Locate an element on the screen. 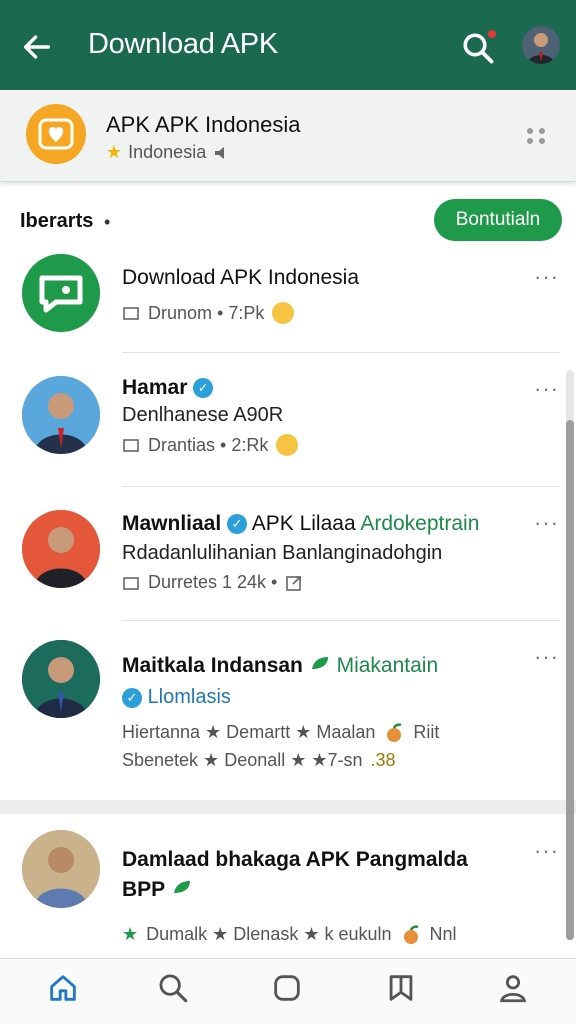 The height and width of the screenshot is (1024, 576). home-icon is located at coordinates (63, 988).